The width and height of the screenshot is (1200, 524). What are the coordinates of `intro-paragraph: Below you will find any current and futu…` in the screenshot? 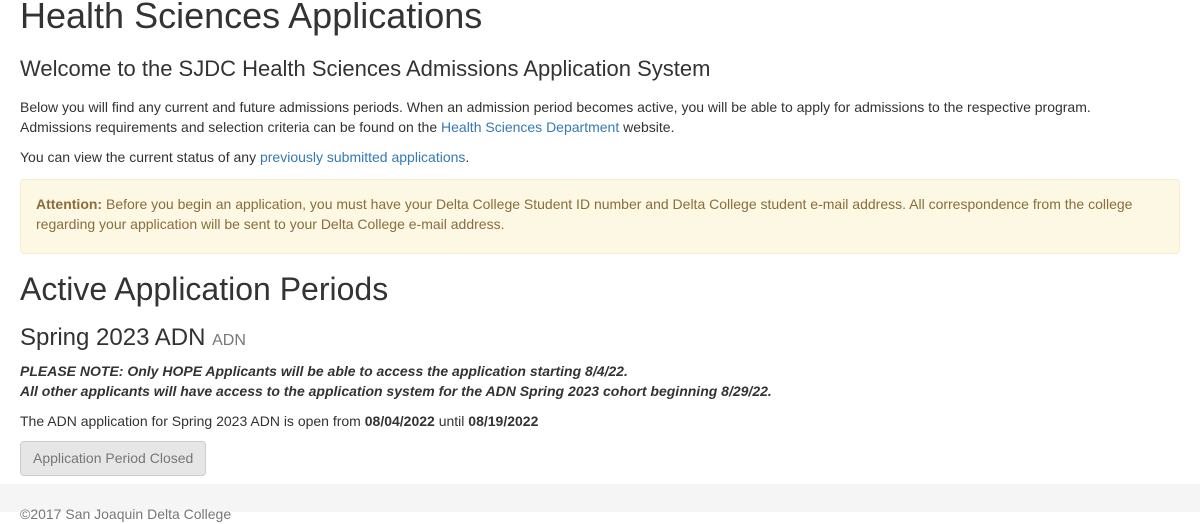 It's located at (600, 117).